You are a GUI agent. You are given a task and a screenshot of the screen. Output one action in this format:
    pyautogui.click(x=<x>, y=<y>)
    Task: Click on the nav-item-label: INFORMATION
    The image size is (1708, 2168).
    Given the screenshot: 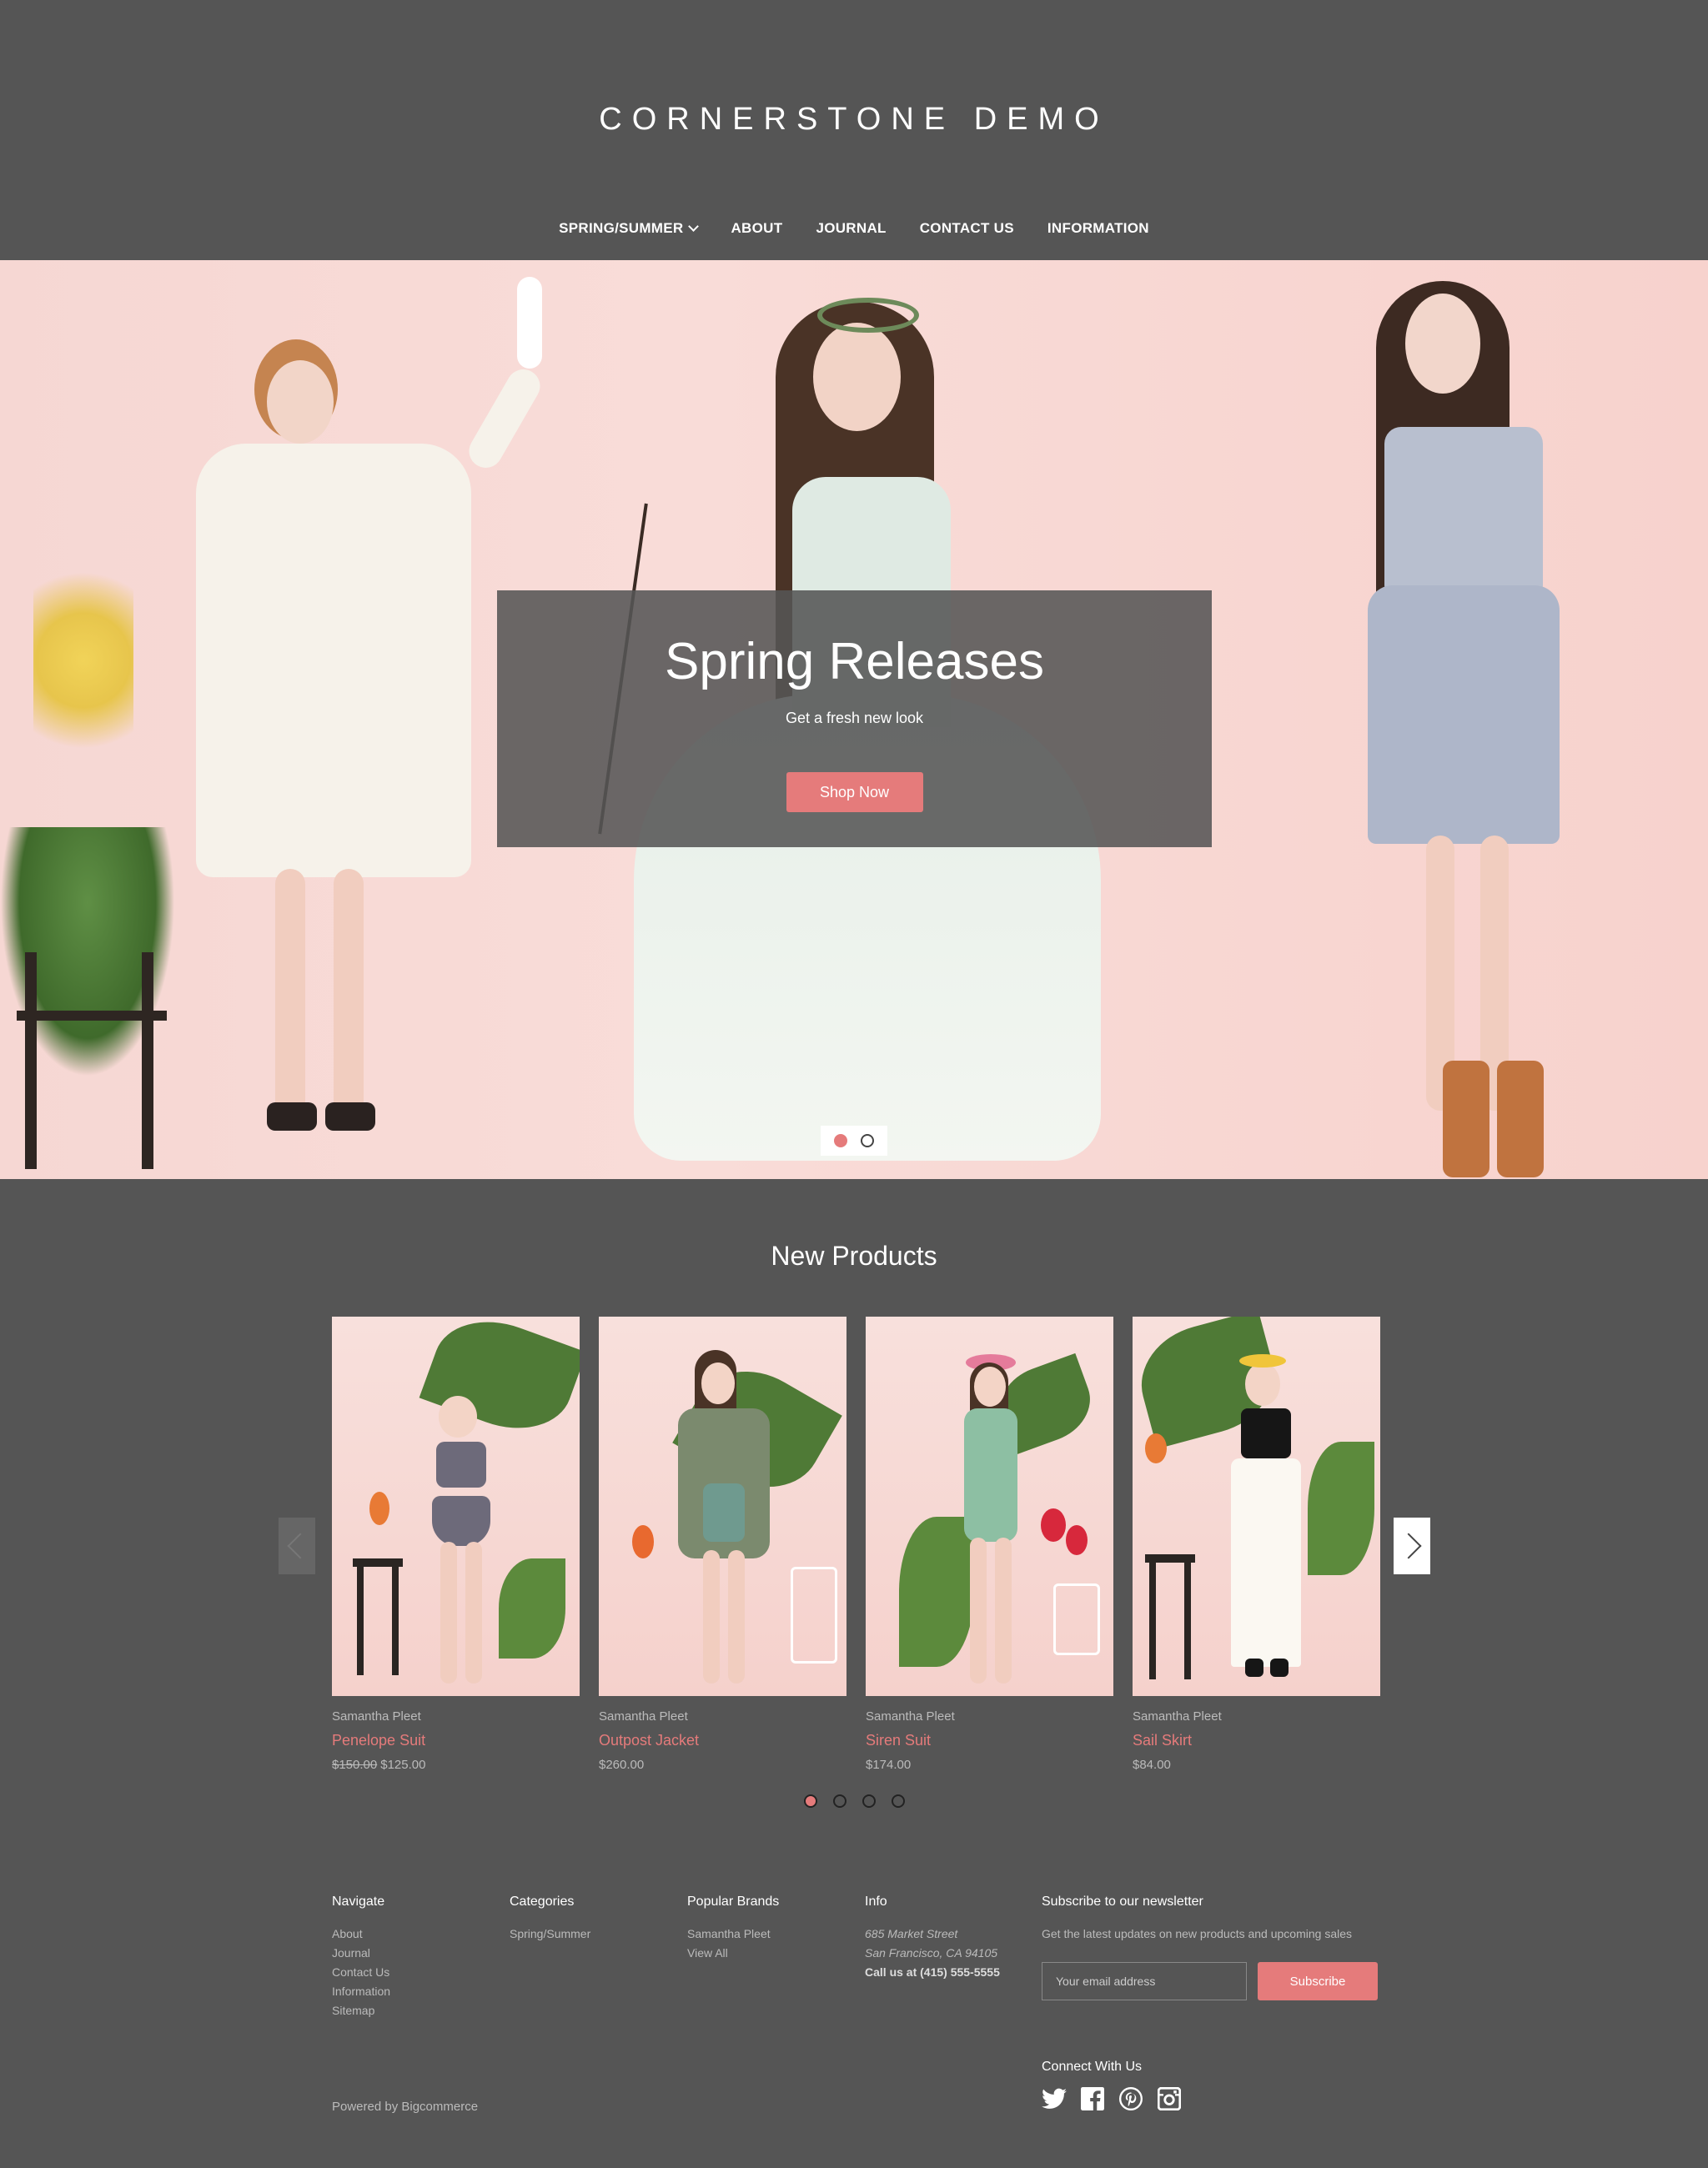 What is the action you would take?
    pyautogui.click(x=1098, y=228)
    